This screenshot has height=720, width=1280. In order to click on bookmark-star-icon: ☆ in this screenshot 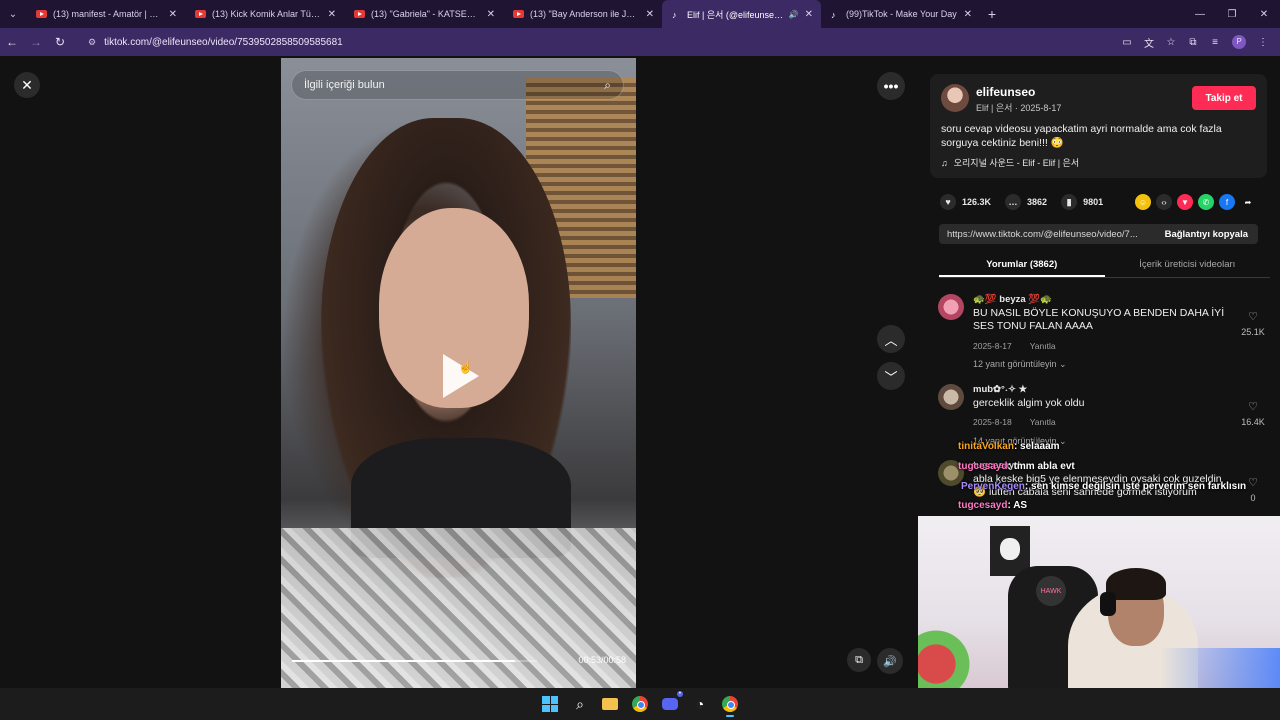, I will do `click(1171, 42)`.